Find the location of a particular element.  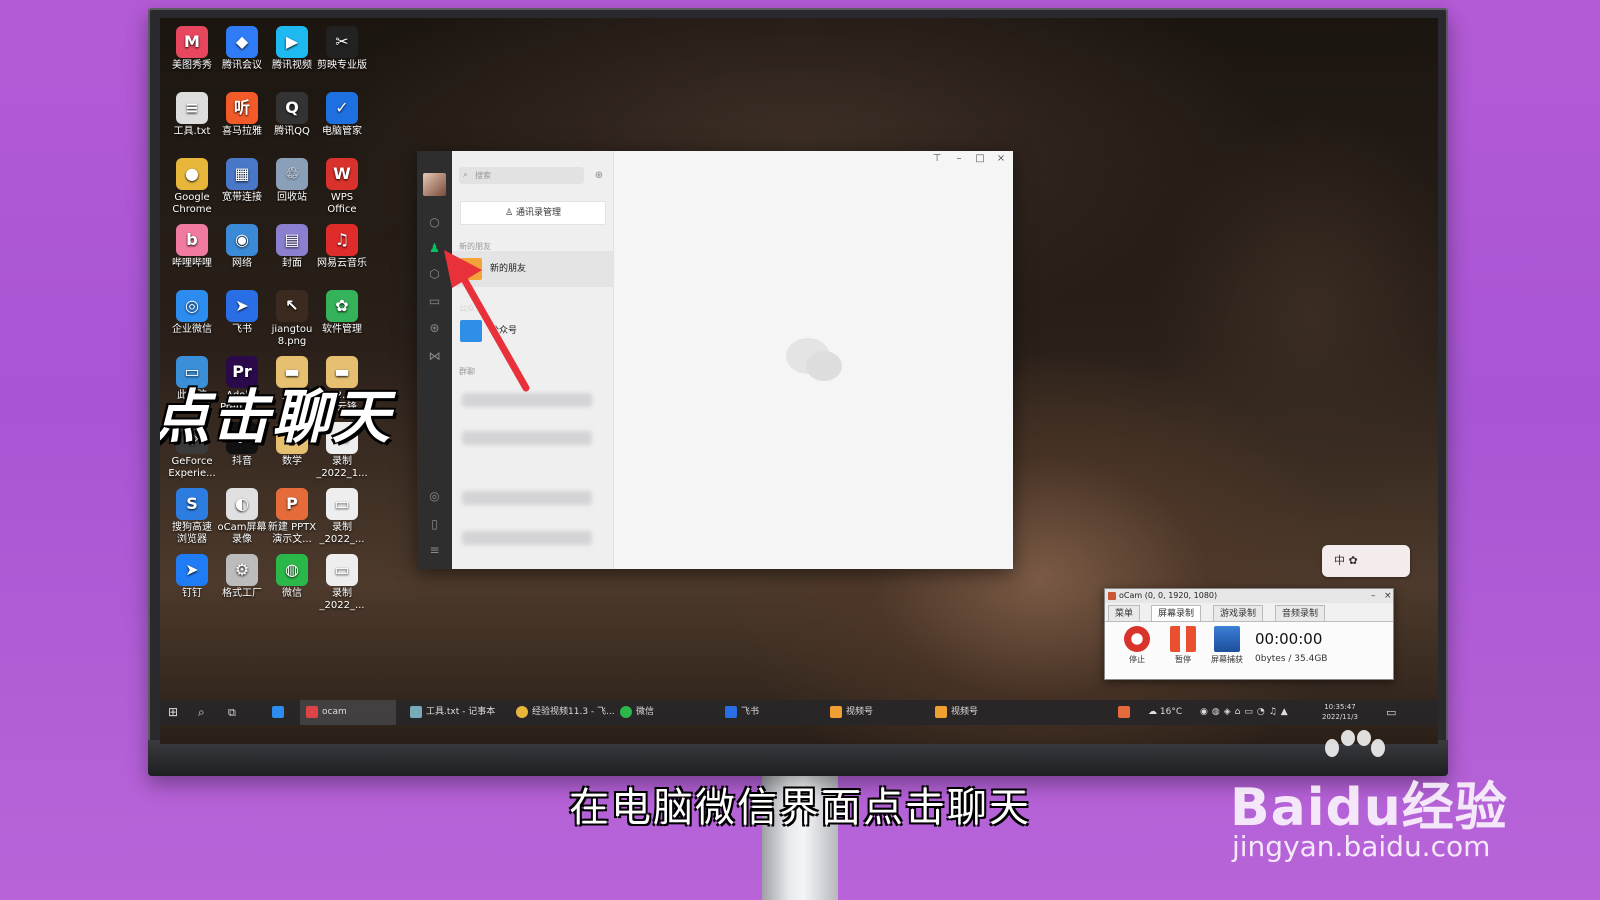

feishu-icon is located at coordinates (731, 711).